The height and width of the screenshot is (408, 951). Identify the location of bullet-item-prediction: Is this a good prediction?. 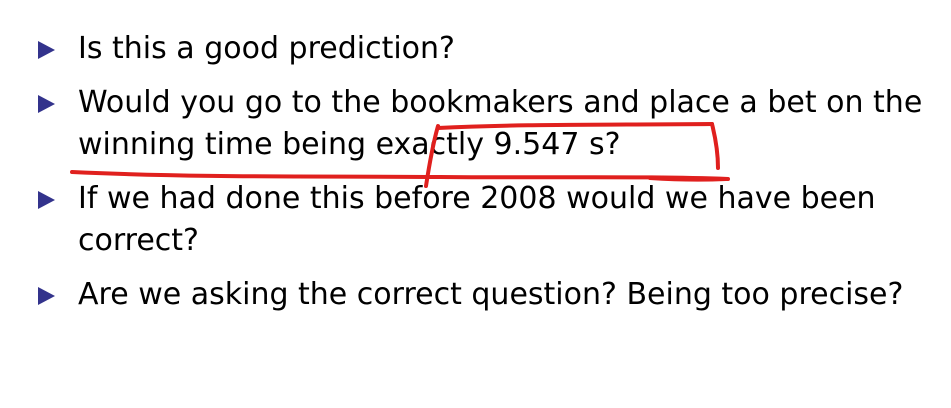
(488, 49).